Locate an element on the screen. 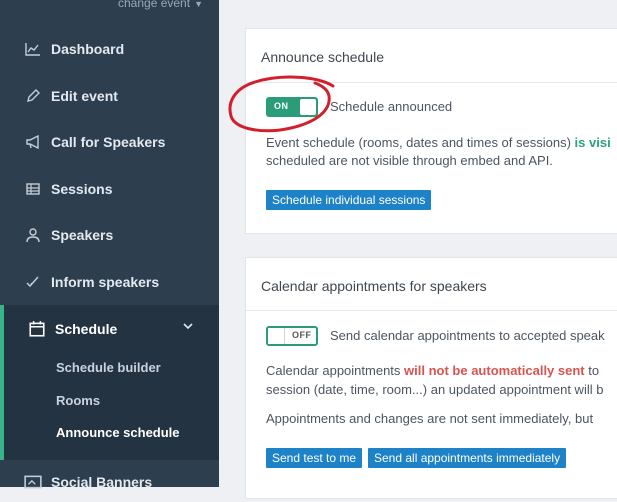 This screenshot has height=502, width=617. check-icon is located at coordinates (33, 282).